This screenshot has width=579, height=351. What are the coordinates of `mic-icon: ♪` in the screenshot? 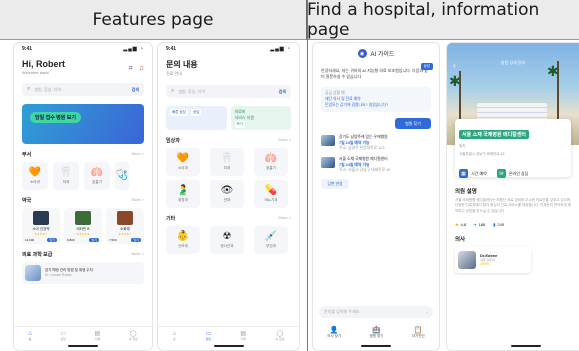 It's located at (427, 312).